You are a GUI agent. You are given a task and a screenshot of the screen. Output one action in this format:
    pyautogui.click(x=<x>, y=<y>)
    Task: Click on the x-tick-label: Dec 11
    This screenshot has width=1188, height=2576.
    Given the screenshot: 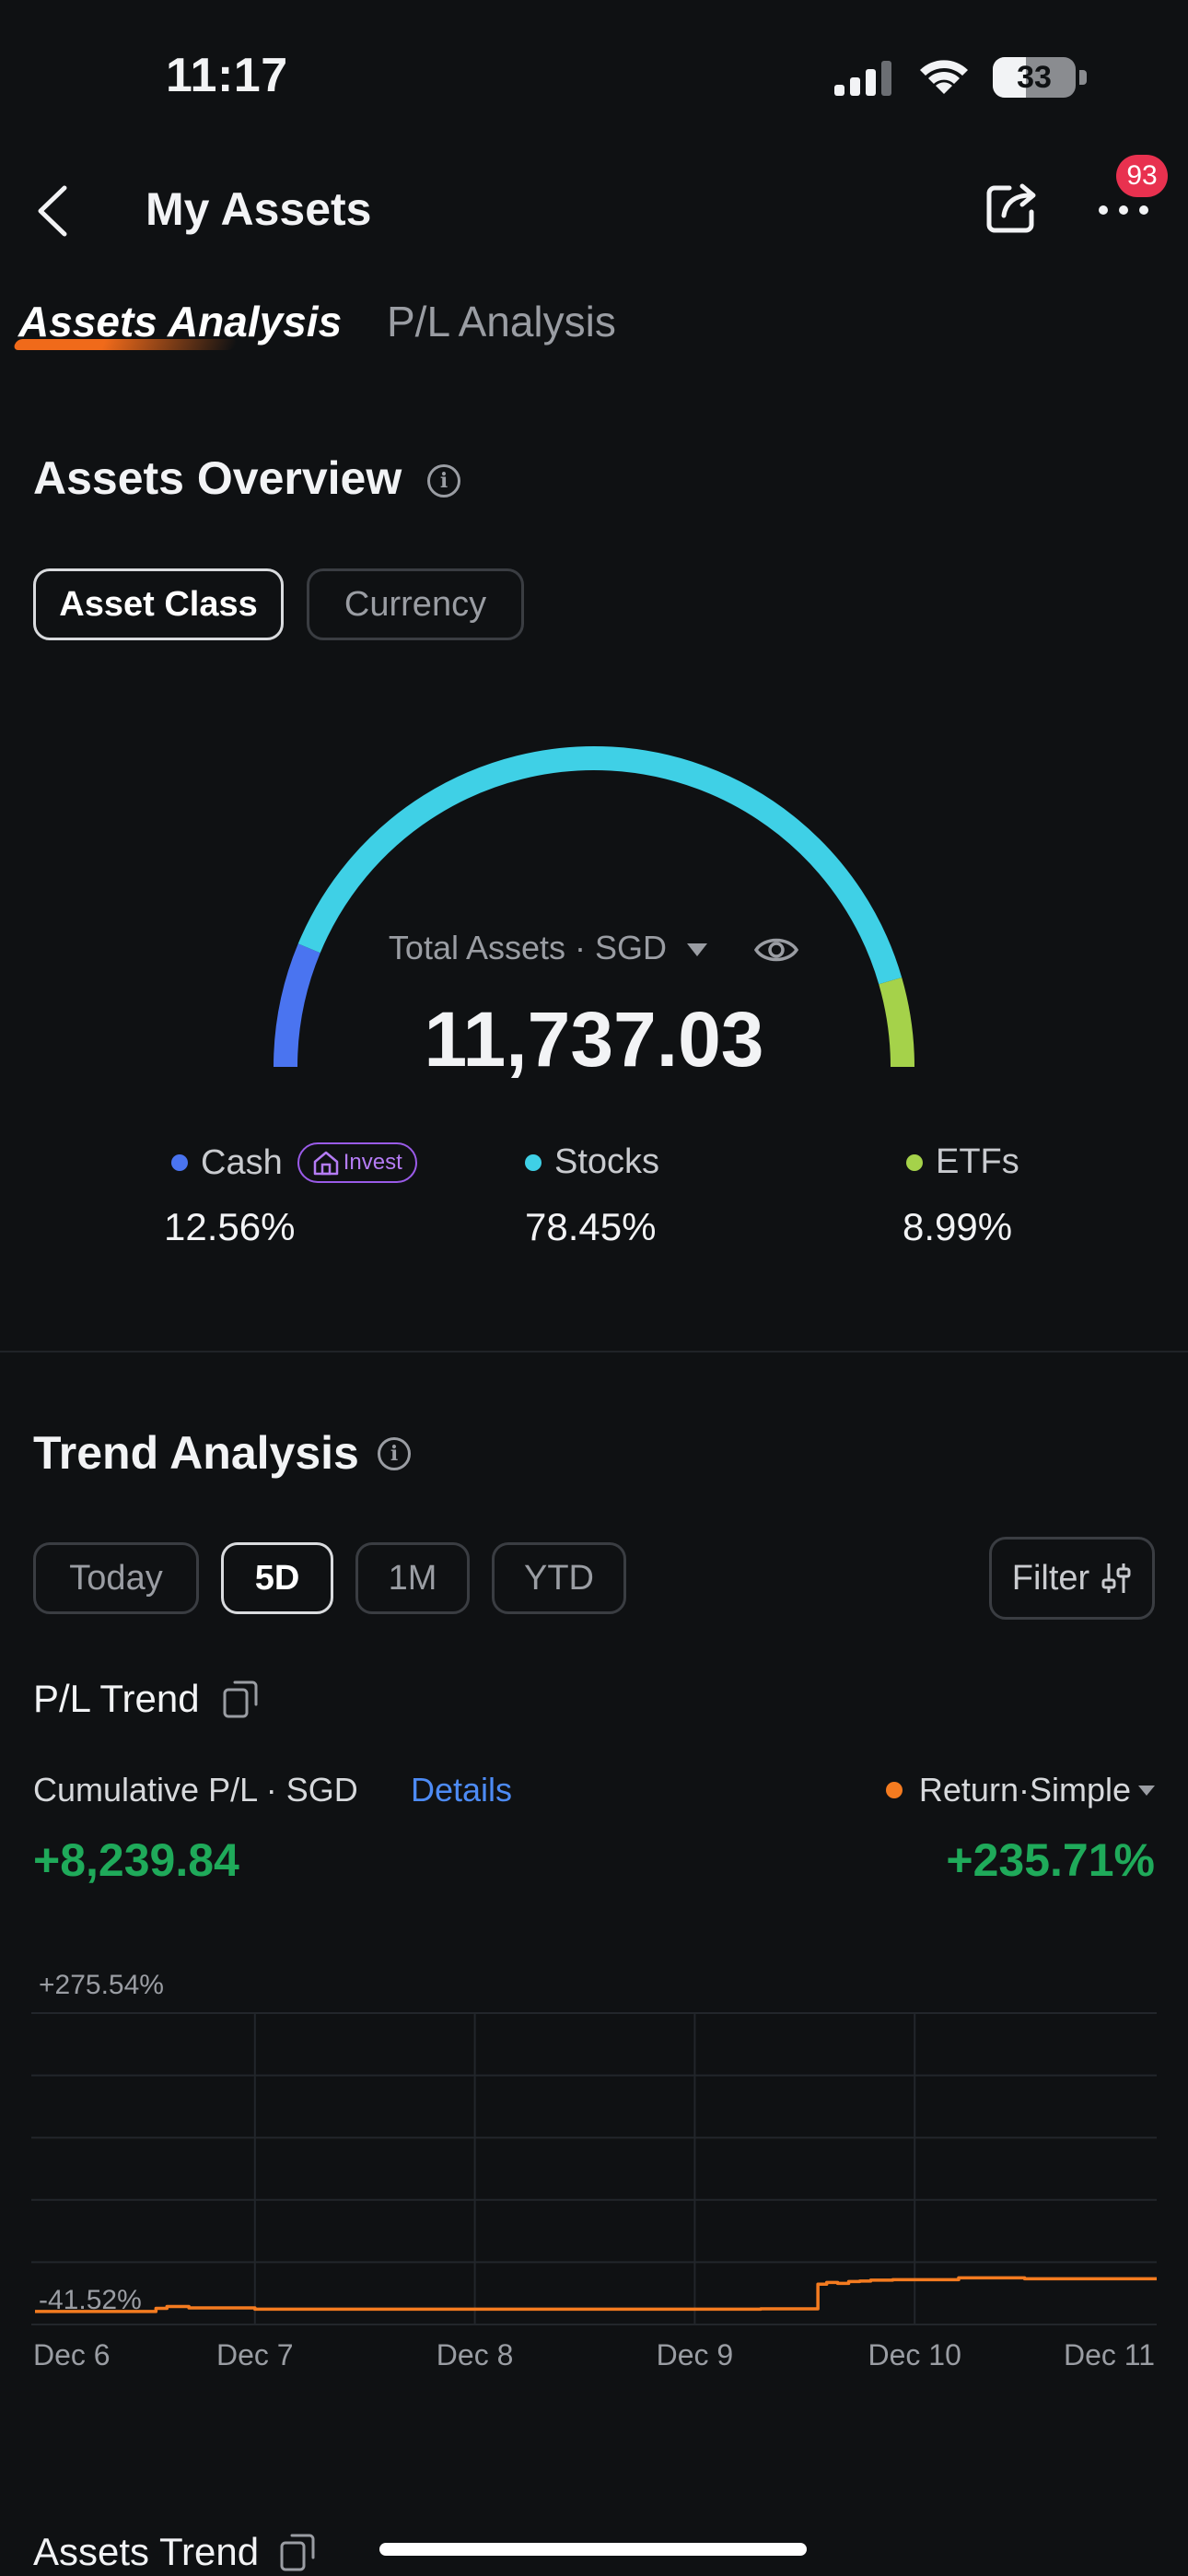 What is the action you would take?
    pyautogui.click(x=1109, y=2354)
    